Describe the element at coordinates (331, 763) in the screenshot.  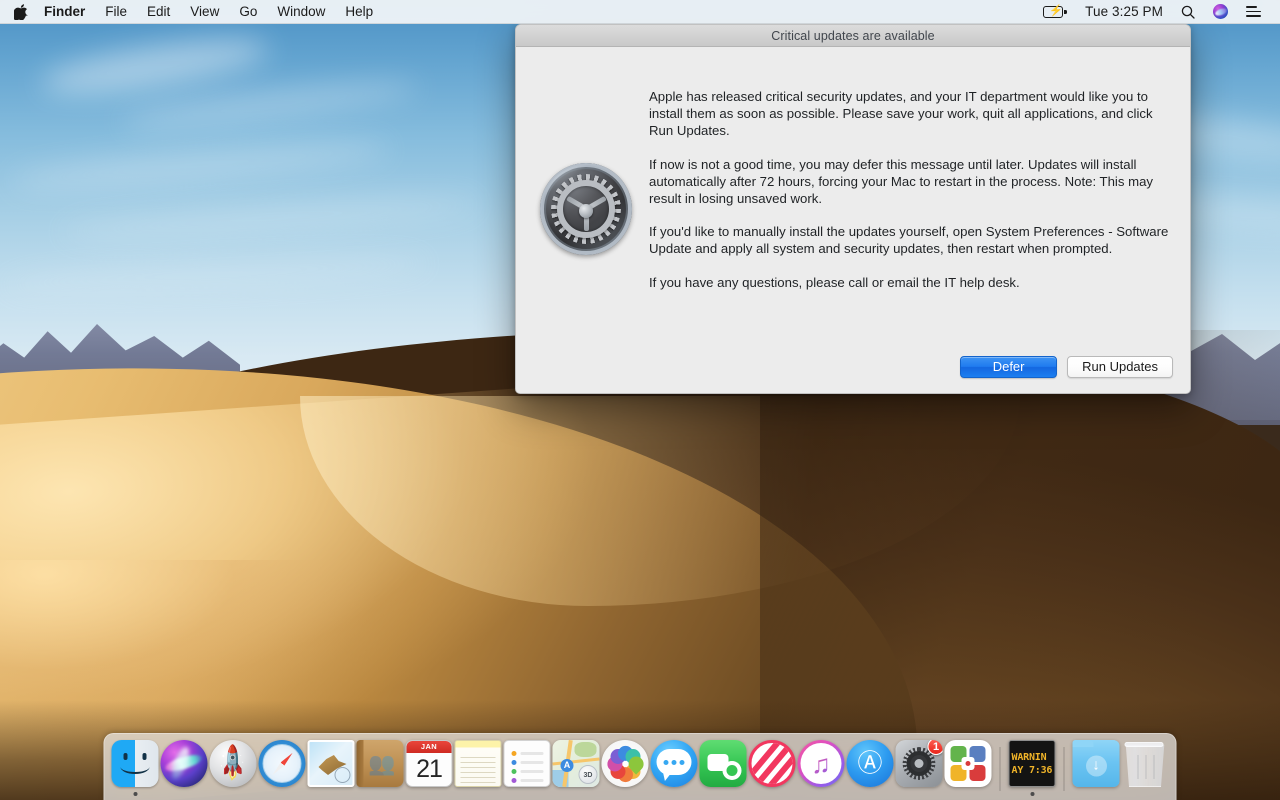
I see `mail-stamp-icon` at that location.